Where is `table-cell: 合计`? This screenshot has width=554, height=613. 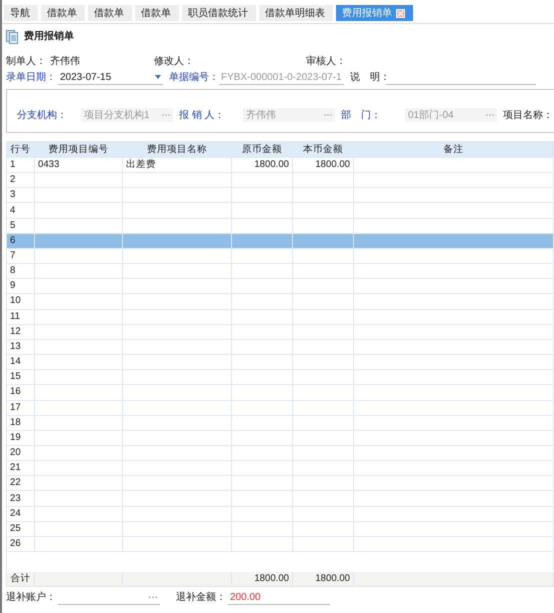 table-cell: 合计 is located at coordinates (20, 579).